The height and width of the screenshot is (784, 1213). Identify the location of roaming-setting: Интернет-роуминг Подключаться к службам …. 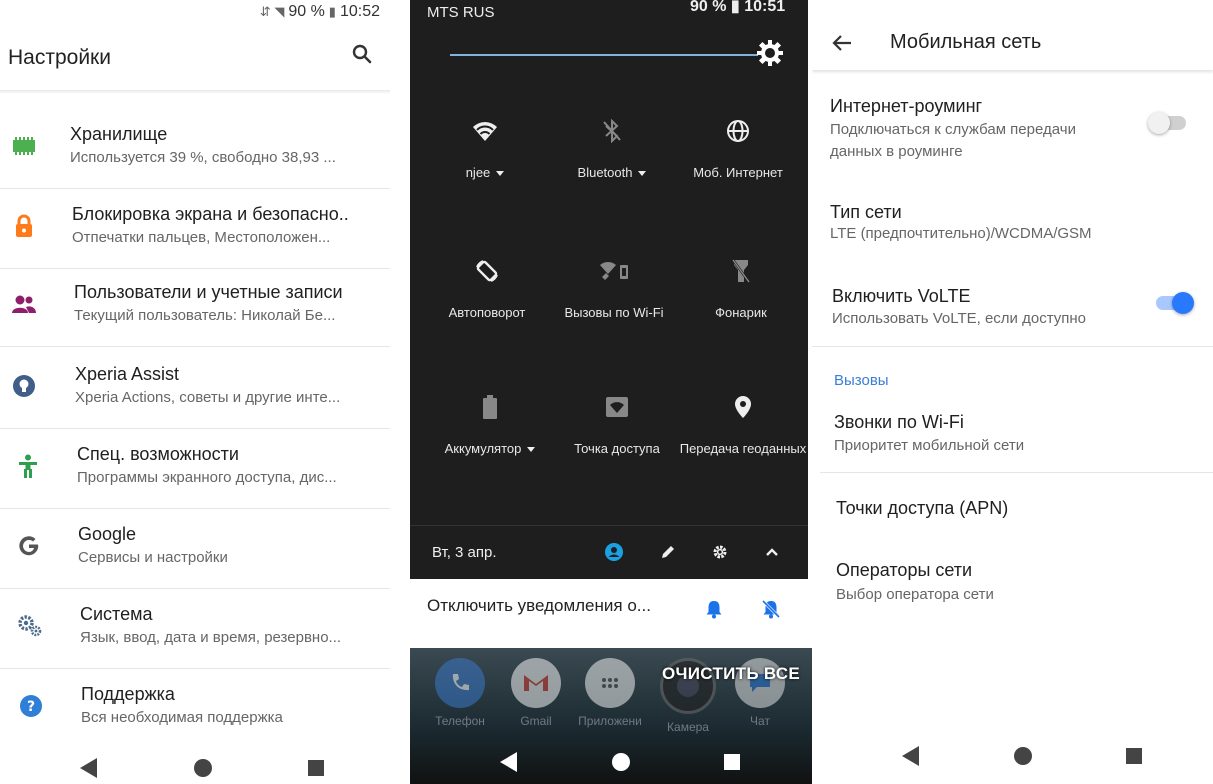
(1012, 131).